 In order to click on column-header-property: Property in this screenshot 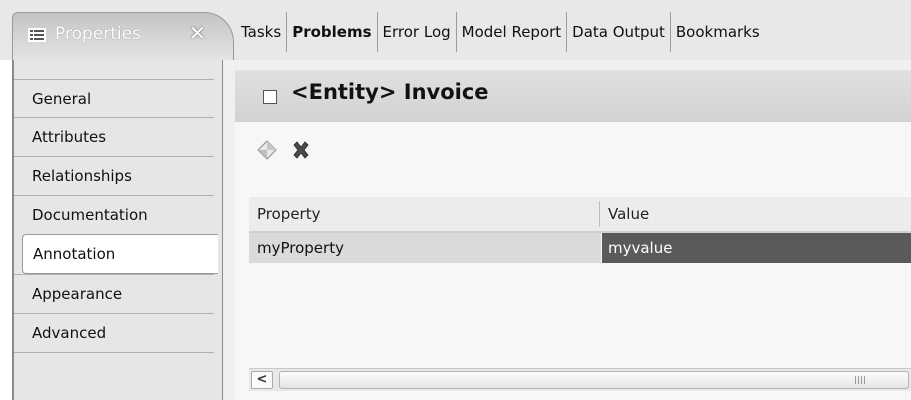, I will do `click(288, 214)`.